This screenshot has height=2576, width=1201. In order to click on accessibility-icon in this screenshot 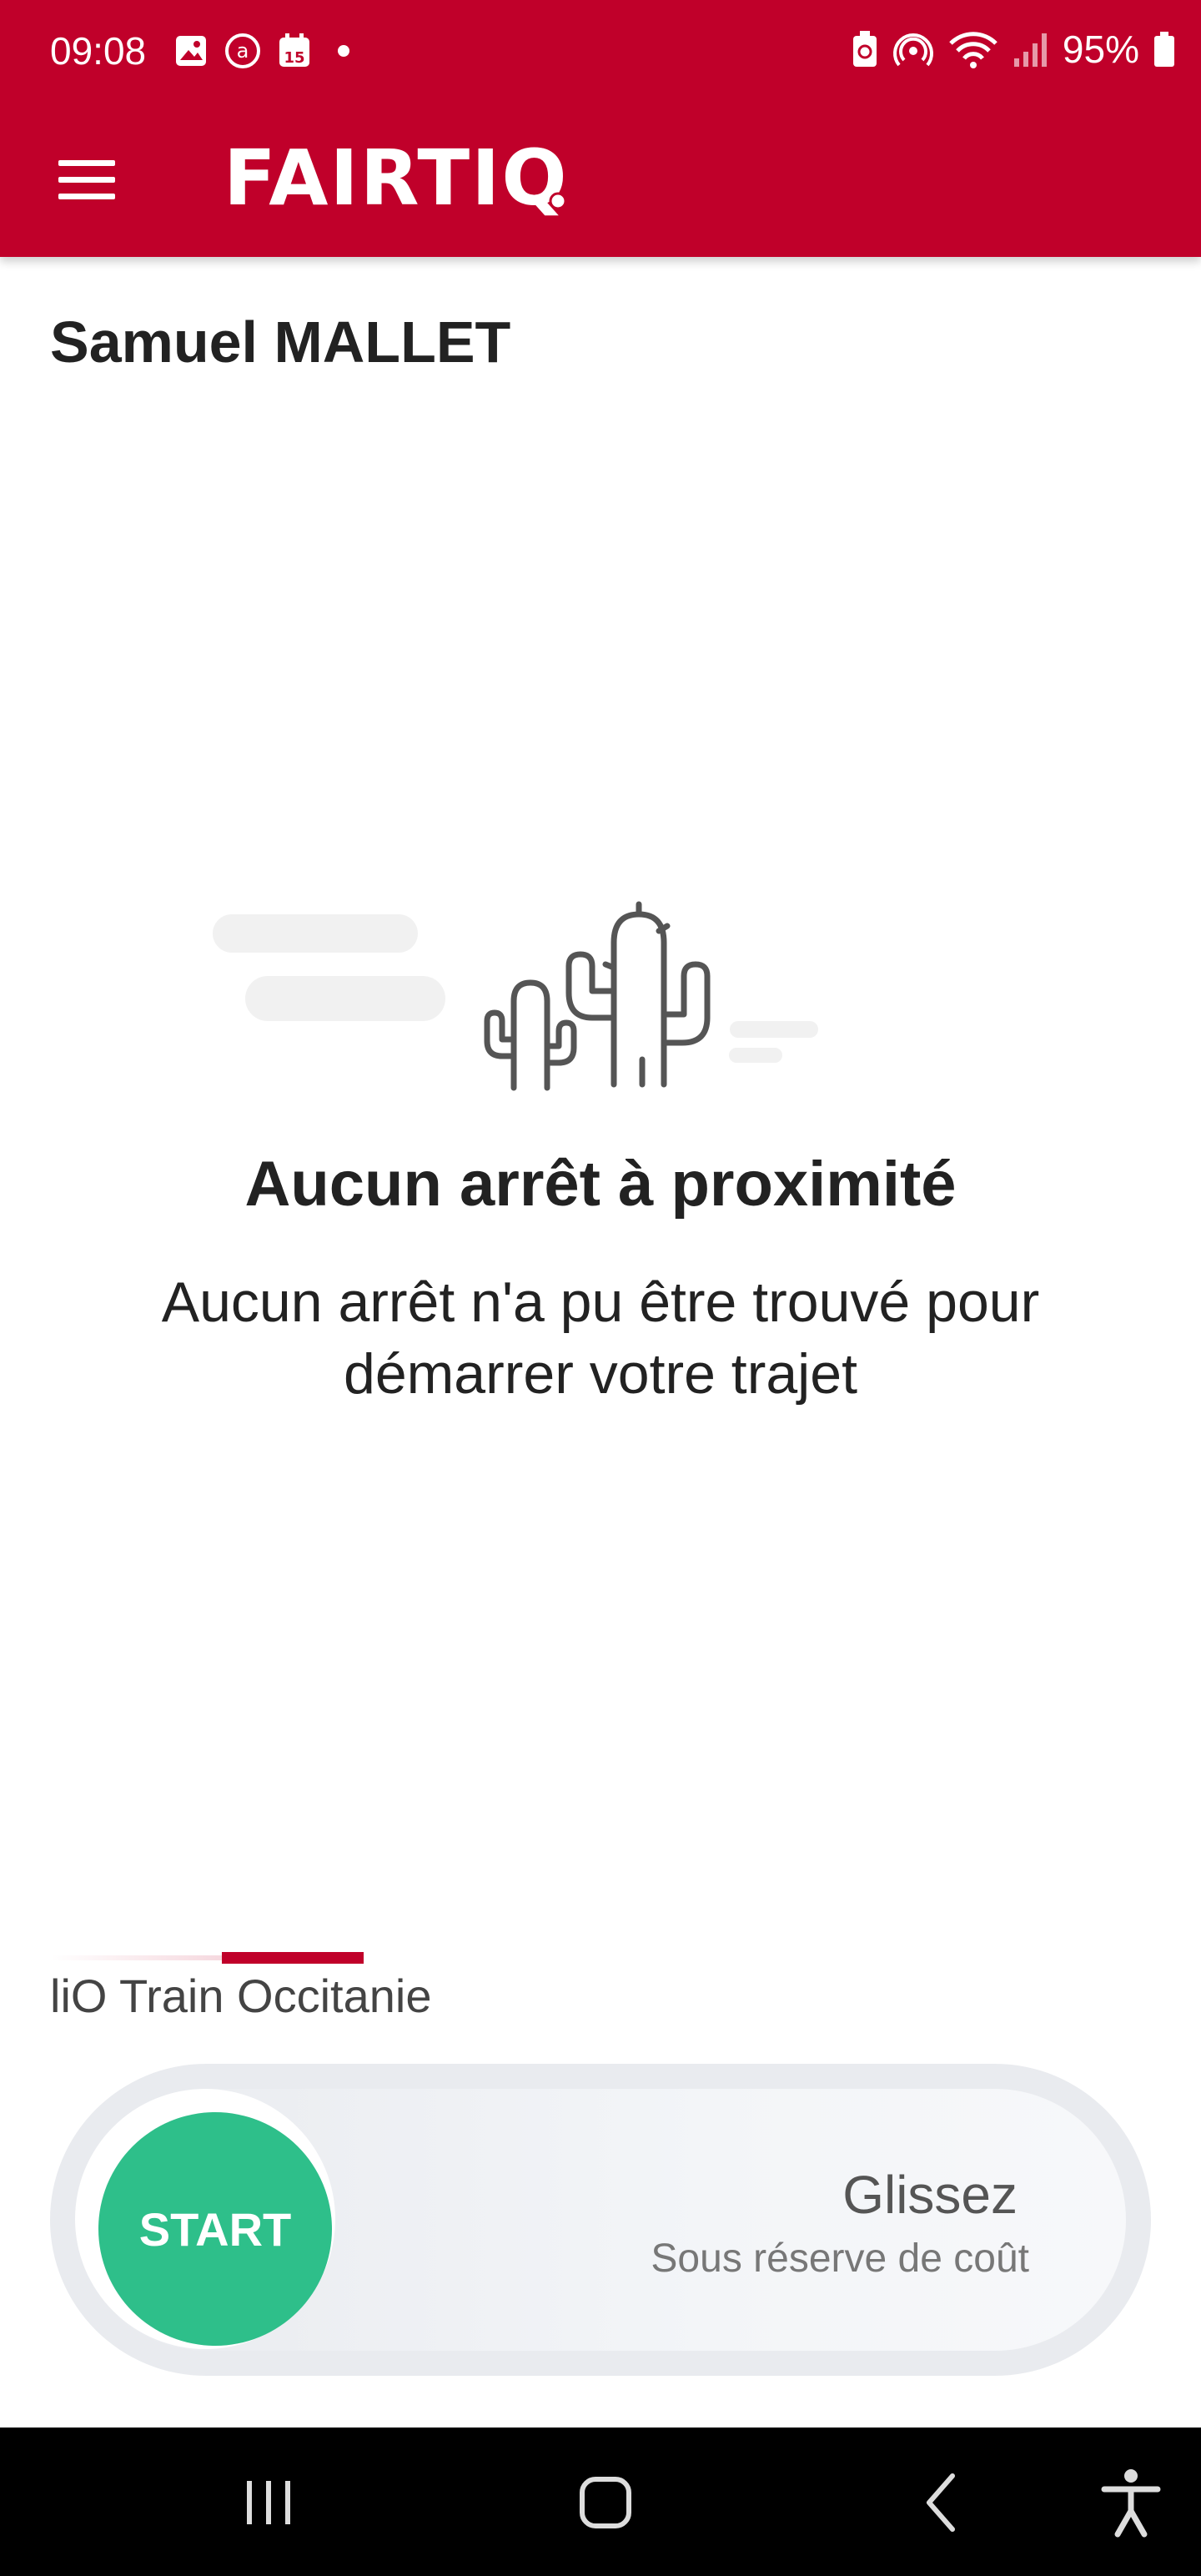, I will do `click(1131, 2502)`.